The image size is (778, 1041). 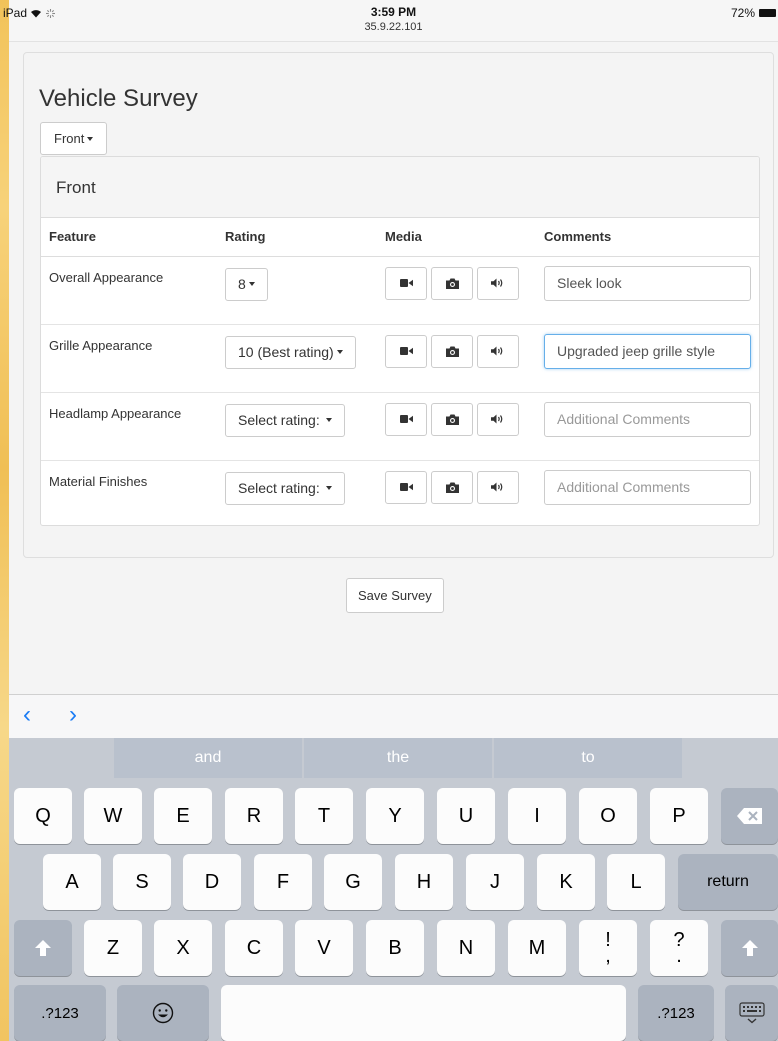 What do you see at coordinates (254, 816) in the screenshot?
I see `key-r: R` at bounding box center [254, 816].